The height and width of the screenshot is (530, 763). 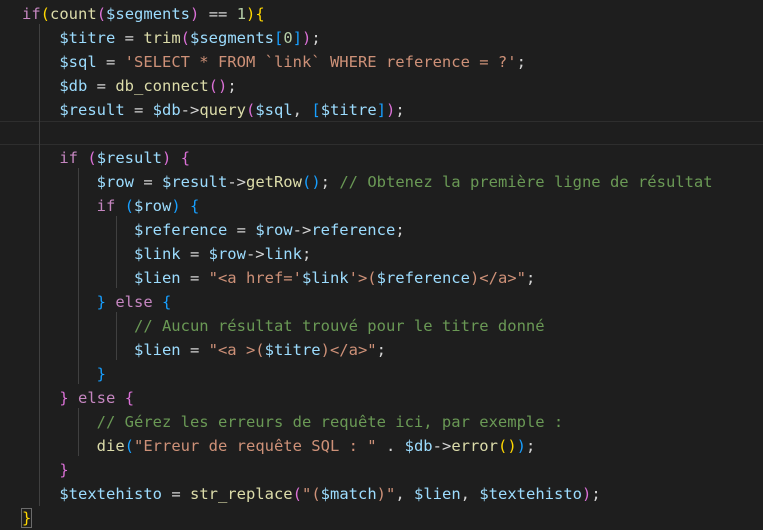 I want to click on code-token: $db, so click(x=418, y=446).